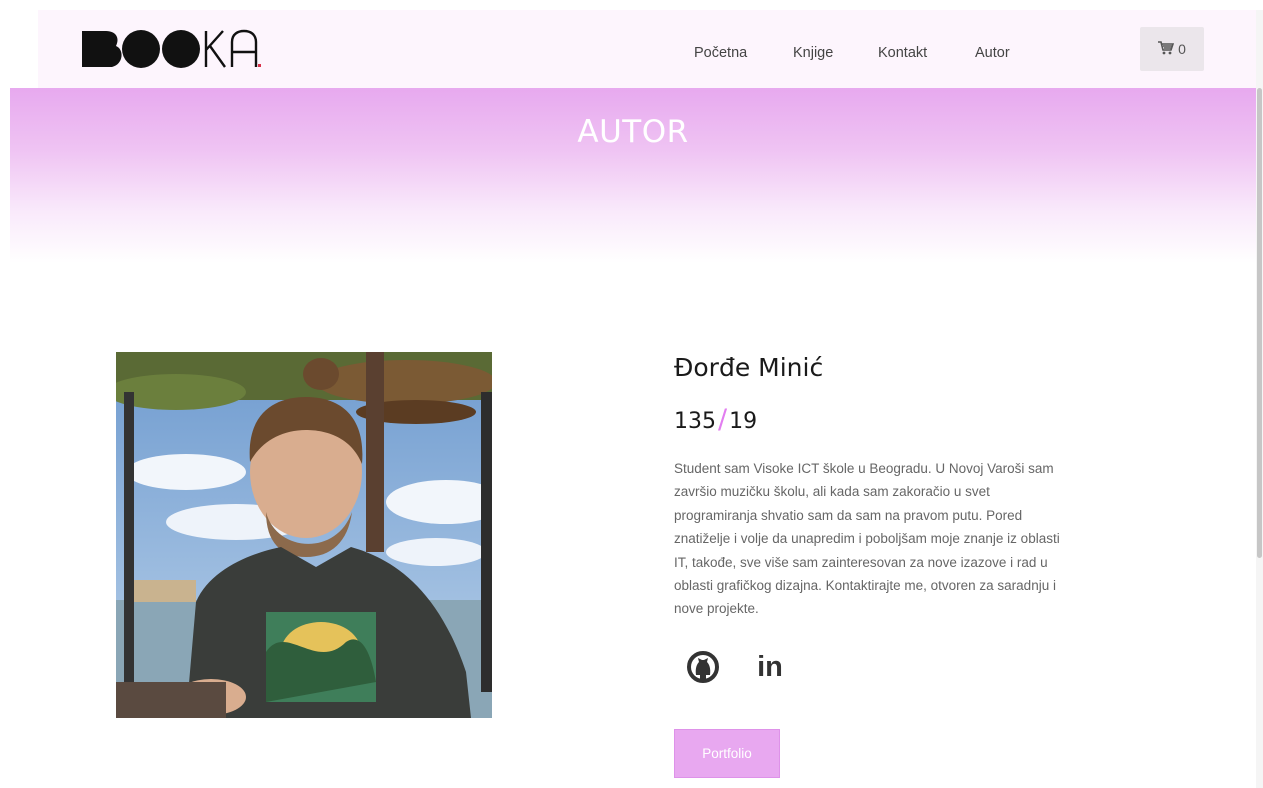  I want to click on index-year: 19, so click(743, 421).